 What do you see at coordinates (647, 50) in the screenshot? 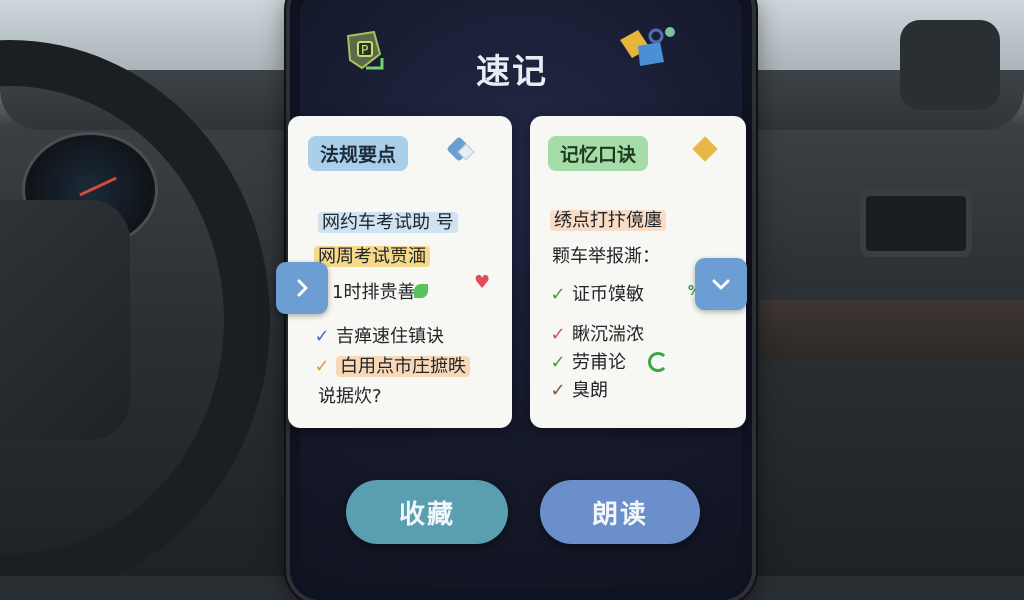
I see `shapes-cube-icon` at bounding box center [647, 50].